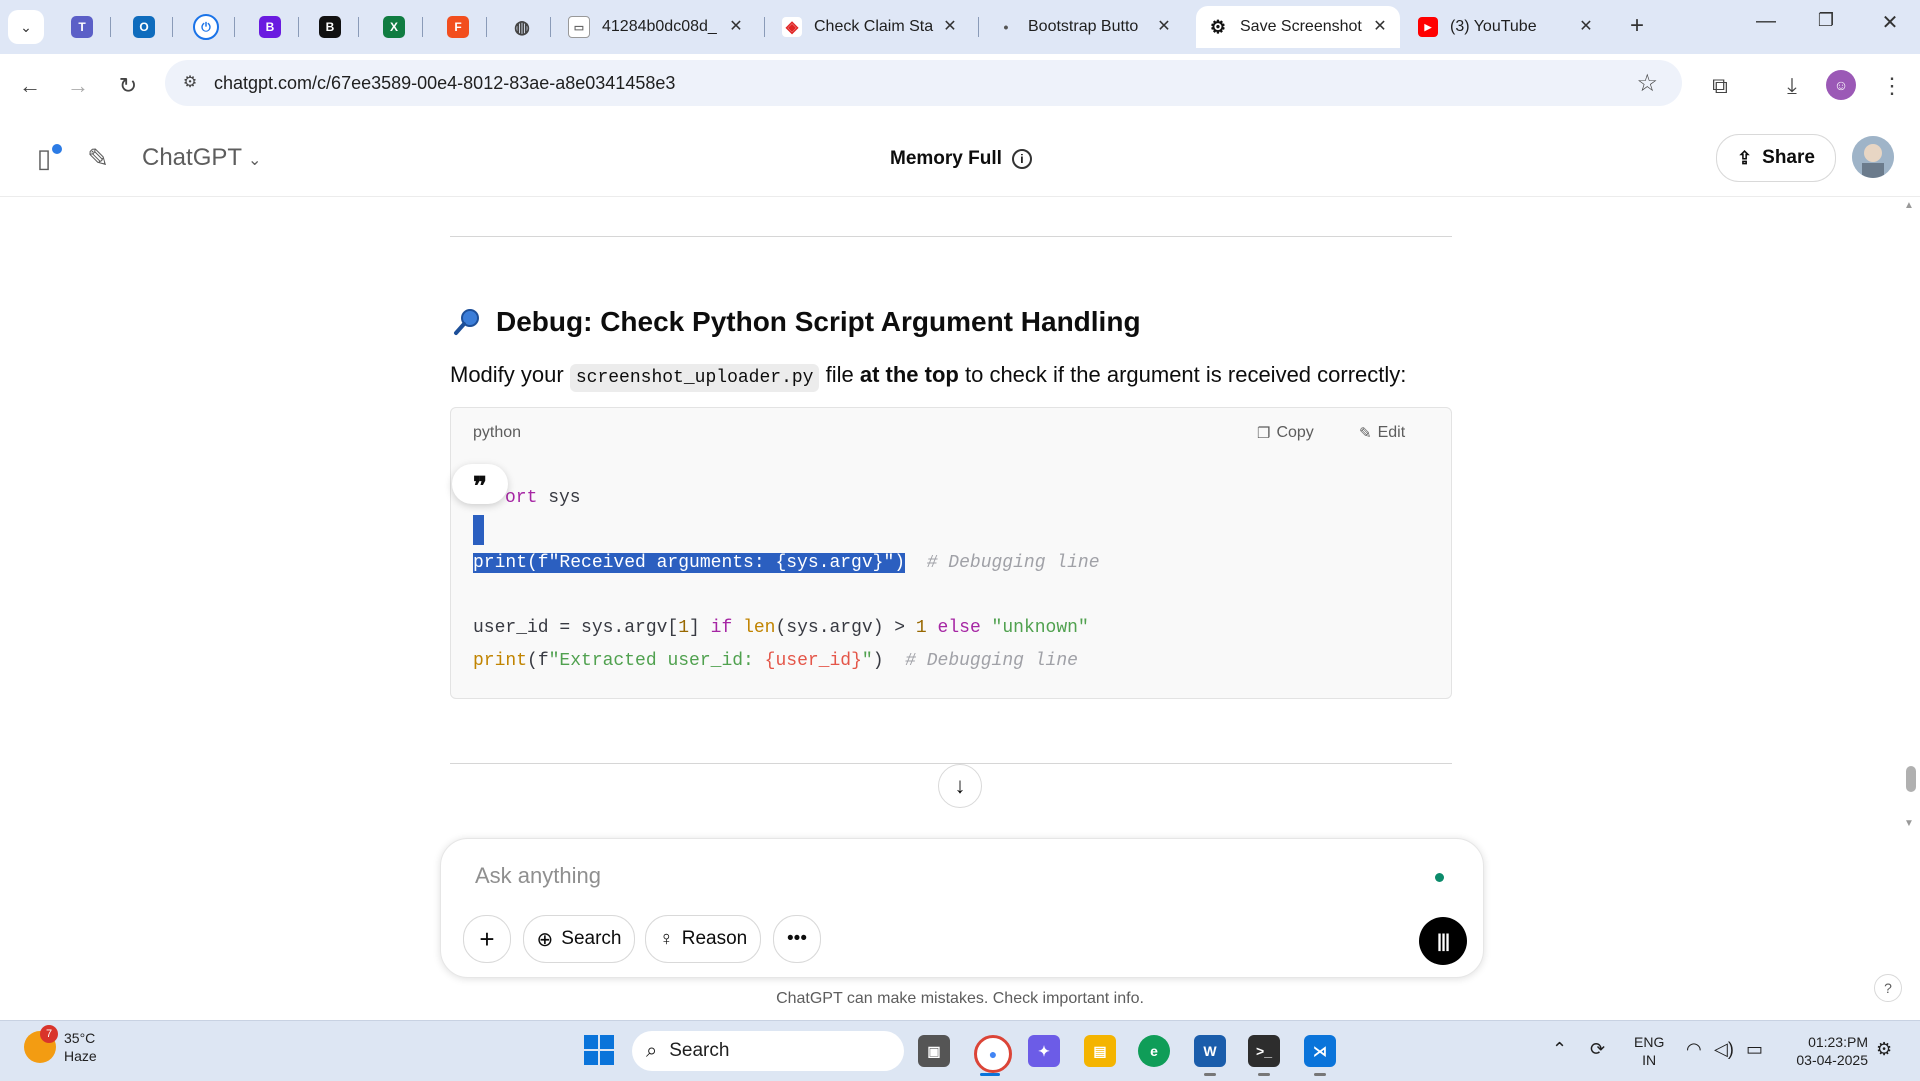 Image resolution: width=1920 pixels, height=1081 pixels. What do you see at coordinates (694, 378) in the screenshot?
I see `inline-code: screenshot_uploader.py` at bounding box center [694, 378].